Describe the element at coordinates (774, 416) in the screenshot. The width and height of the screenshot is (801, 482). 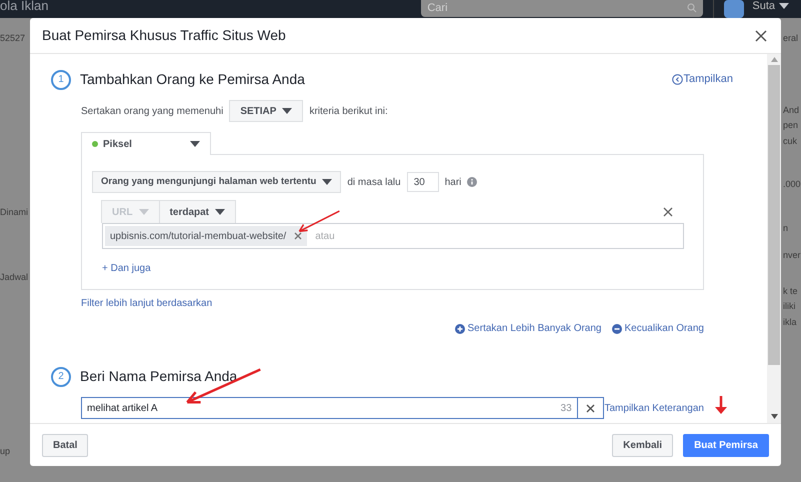
I see `scroll-down-icon` at that location.